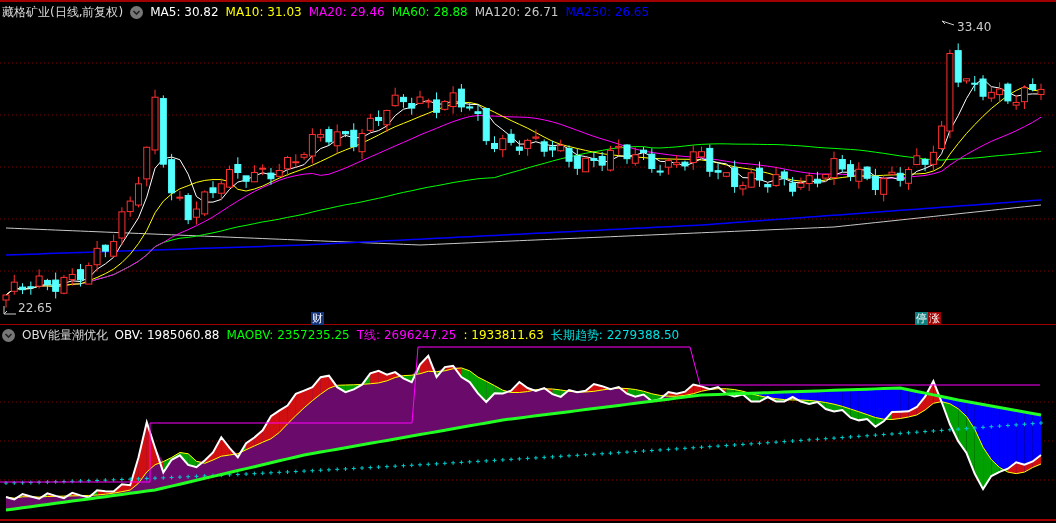  I want to click on indicator-value: MA5: 30.82, so click(184, 12).